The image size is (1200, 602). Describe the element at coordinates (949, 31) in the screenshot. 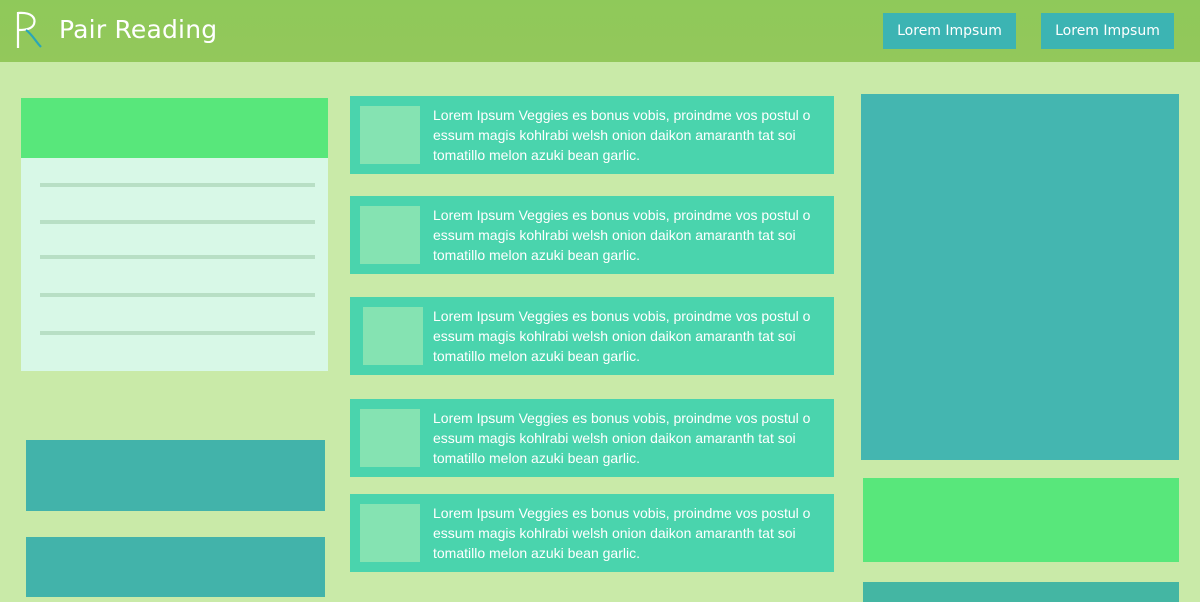

I see `nav-button-1: Lorem Impsum` at that location.